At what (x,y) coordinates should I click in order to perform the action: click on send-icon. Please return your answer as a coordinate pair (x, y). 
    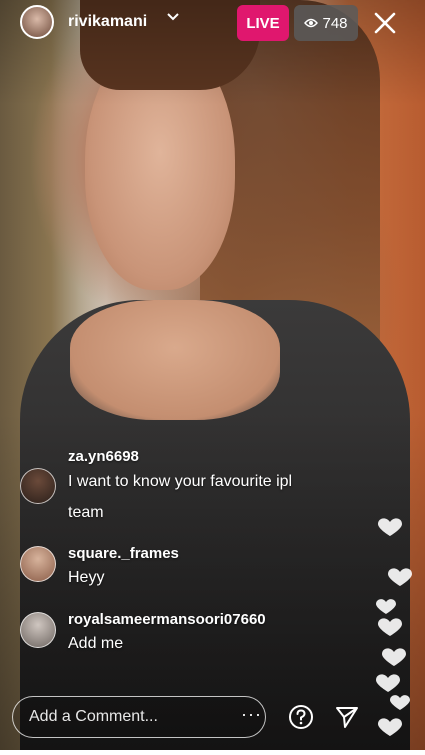
    Looking at the image, I should click on (347, 717).